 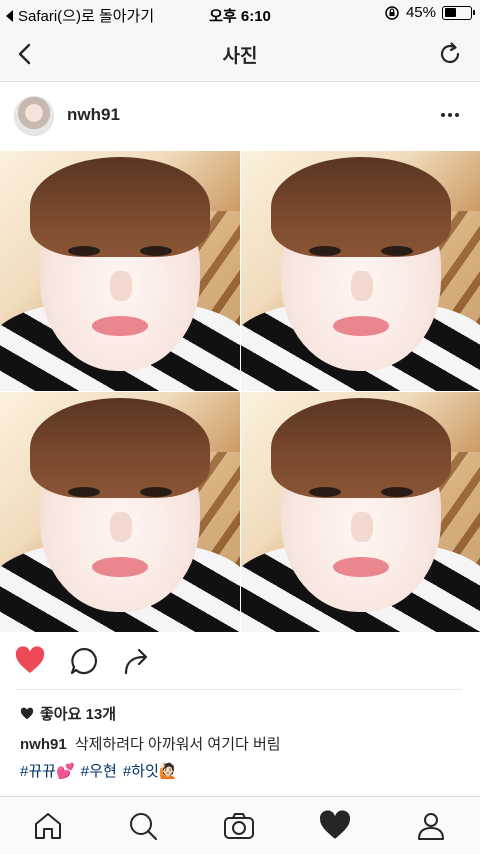 I want to click on post-username: nwh91, so click(x=93, y=115).